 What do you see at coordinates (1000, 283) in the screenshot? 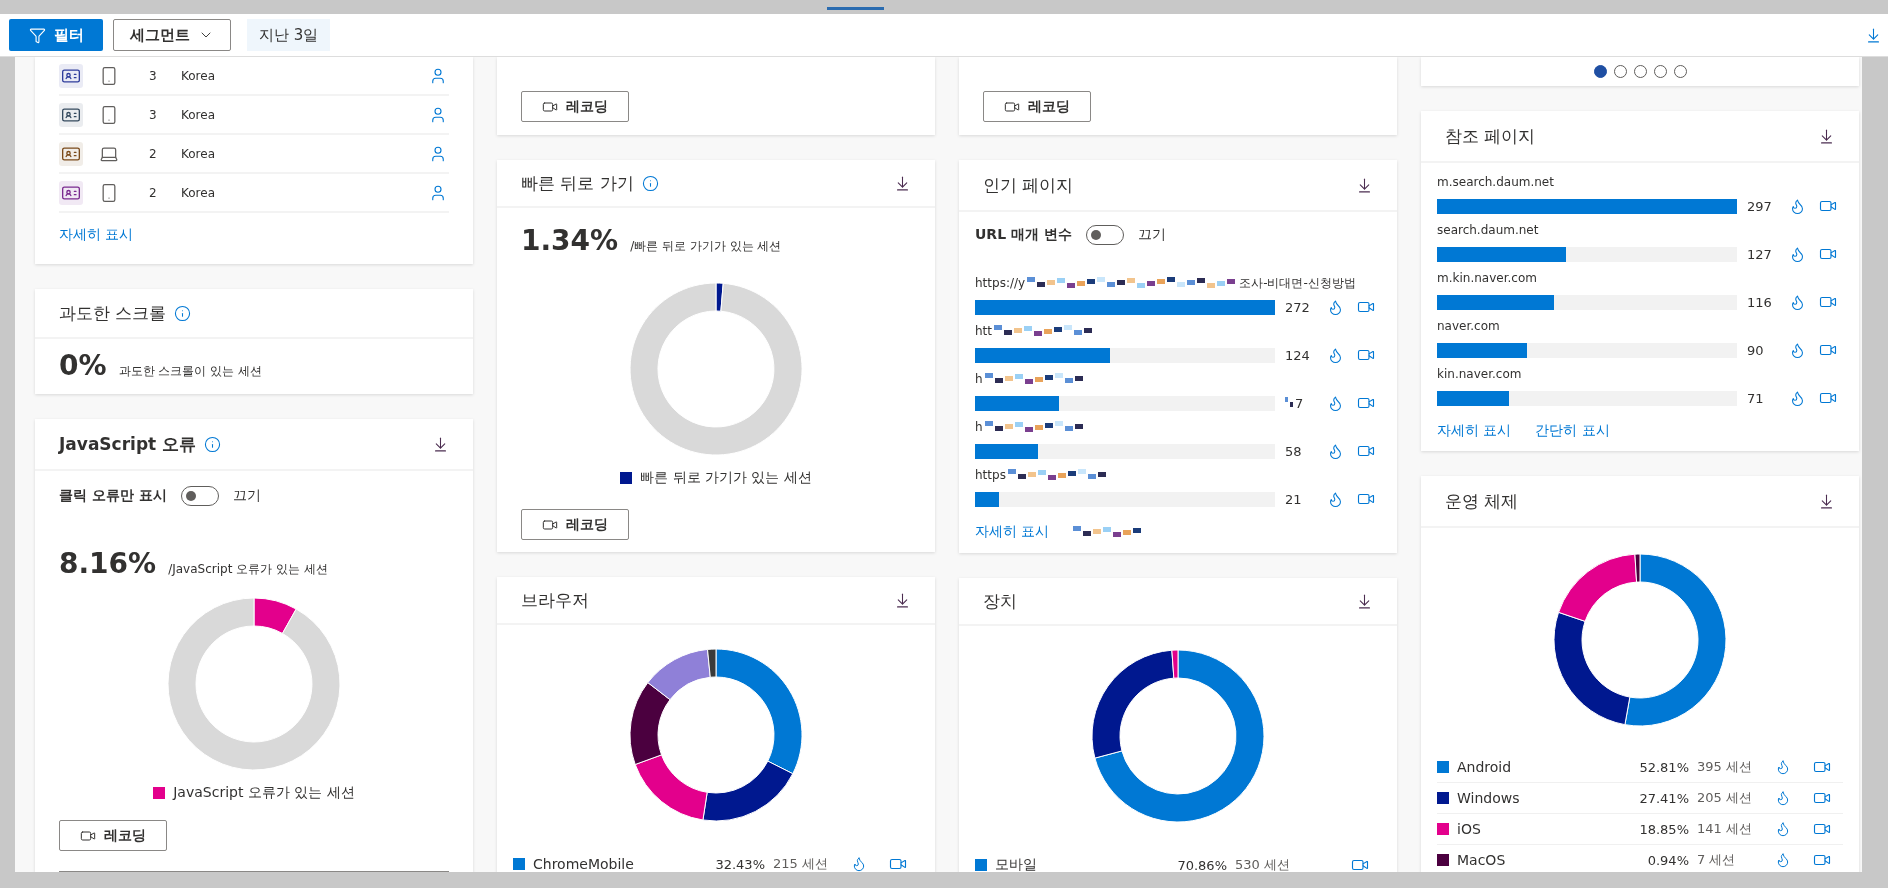
I see `page-url: https://y` at bounding box center [1000, 283].